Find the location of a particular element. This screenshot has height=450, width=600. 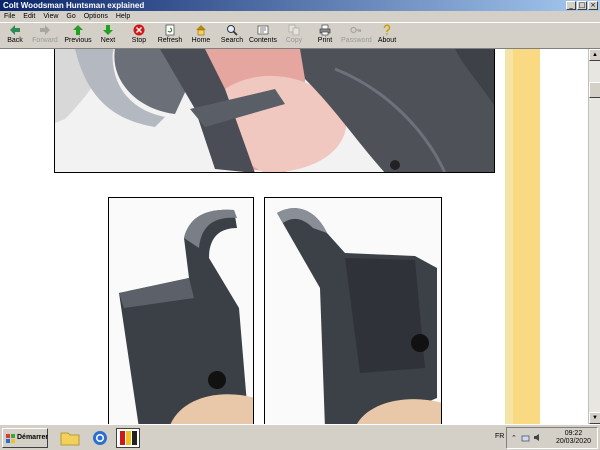

browser-icon is located at coordinates (100, 438).